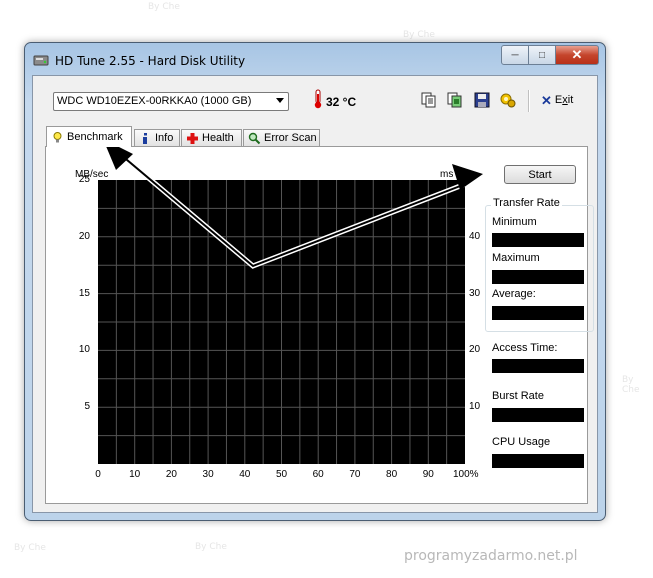  I want to click on tab-benchmark: Benchmark, so click(89, 136).